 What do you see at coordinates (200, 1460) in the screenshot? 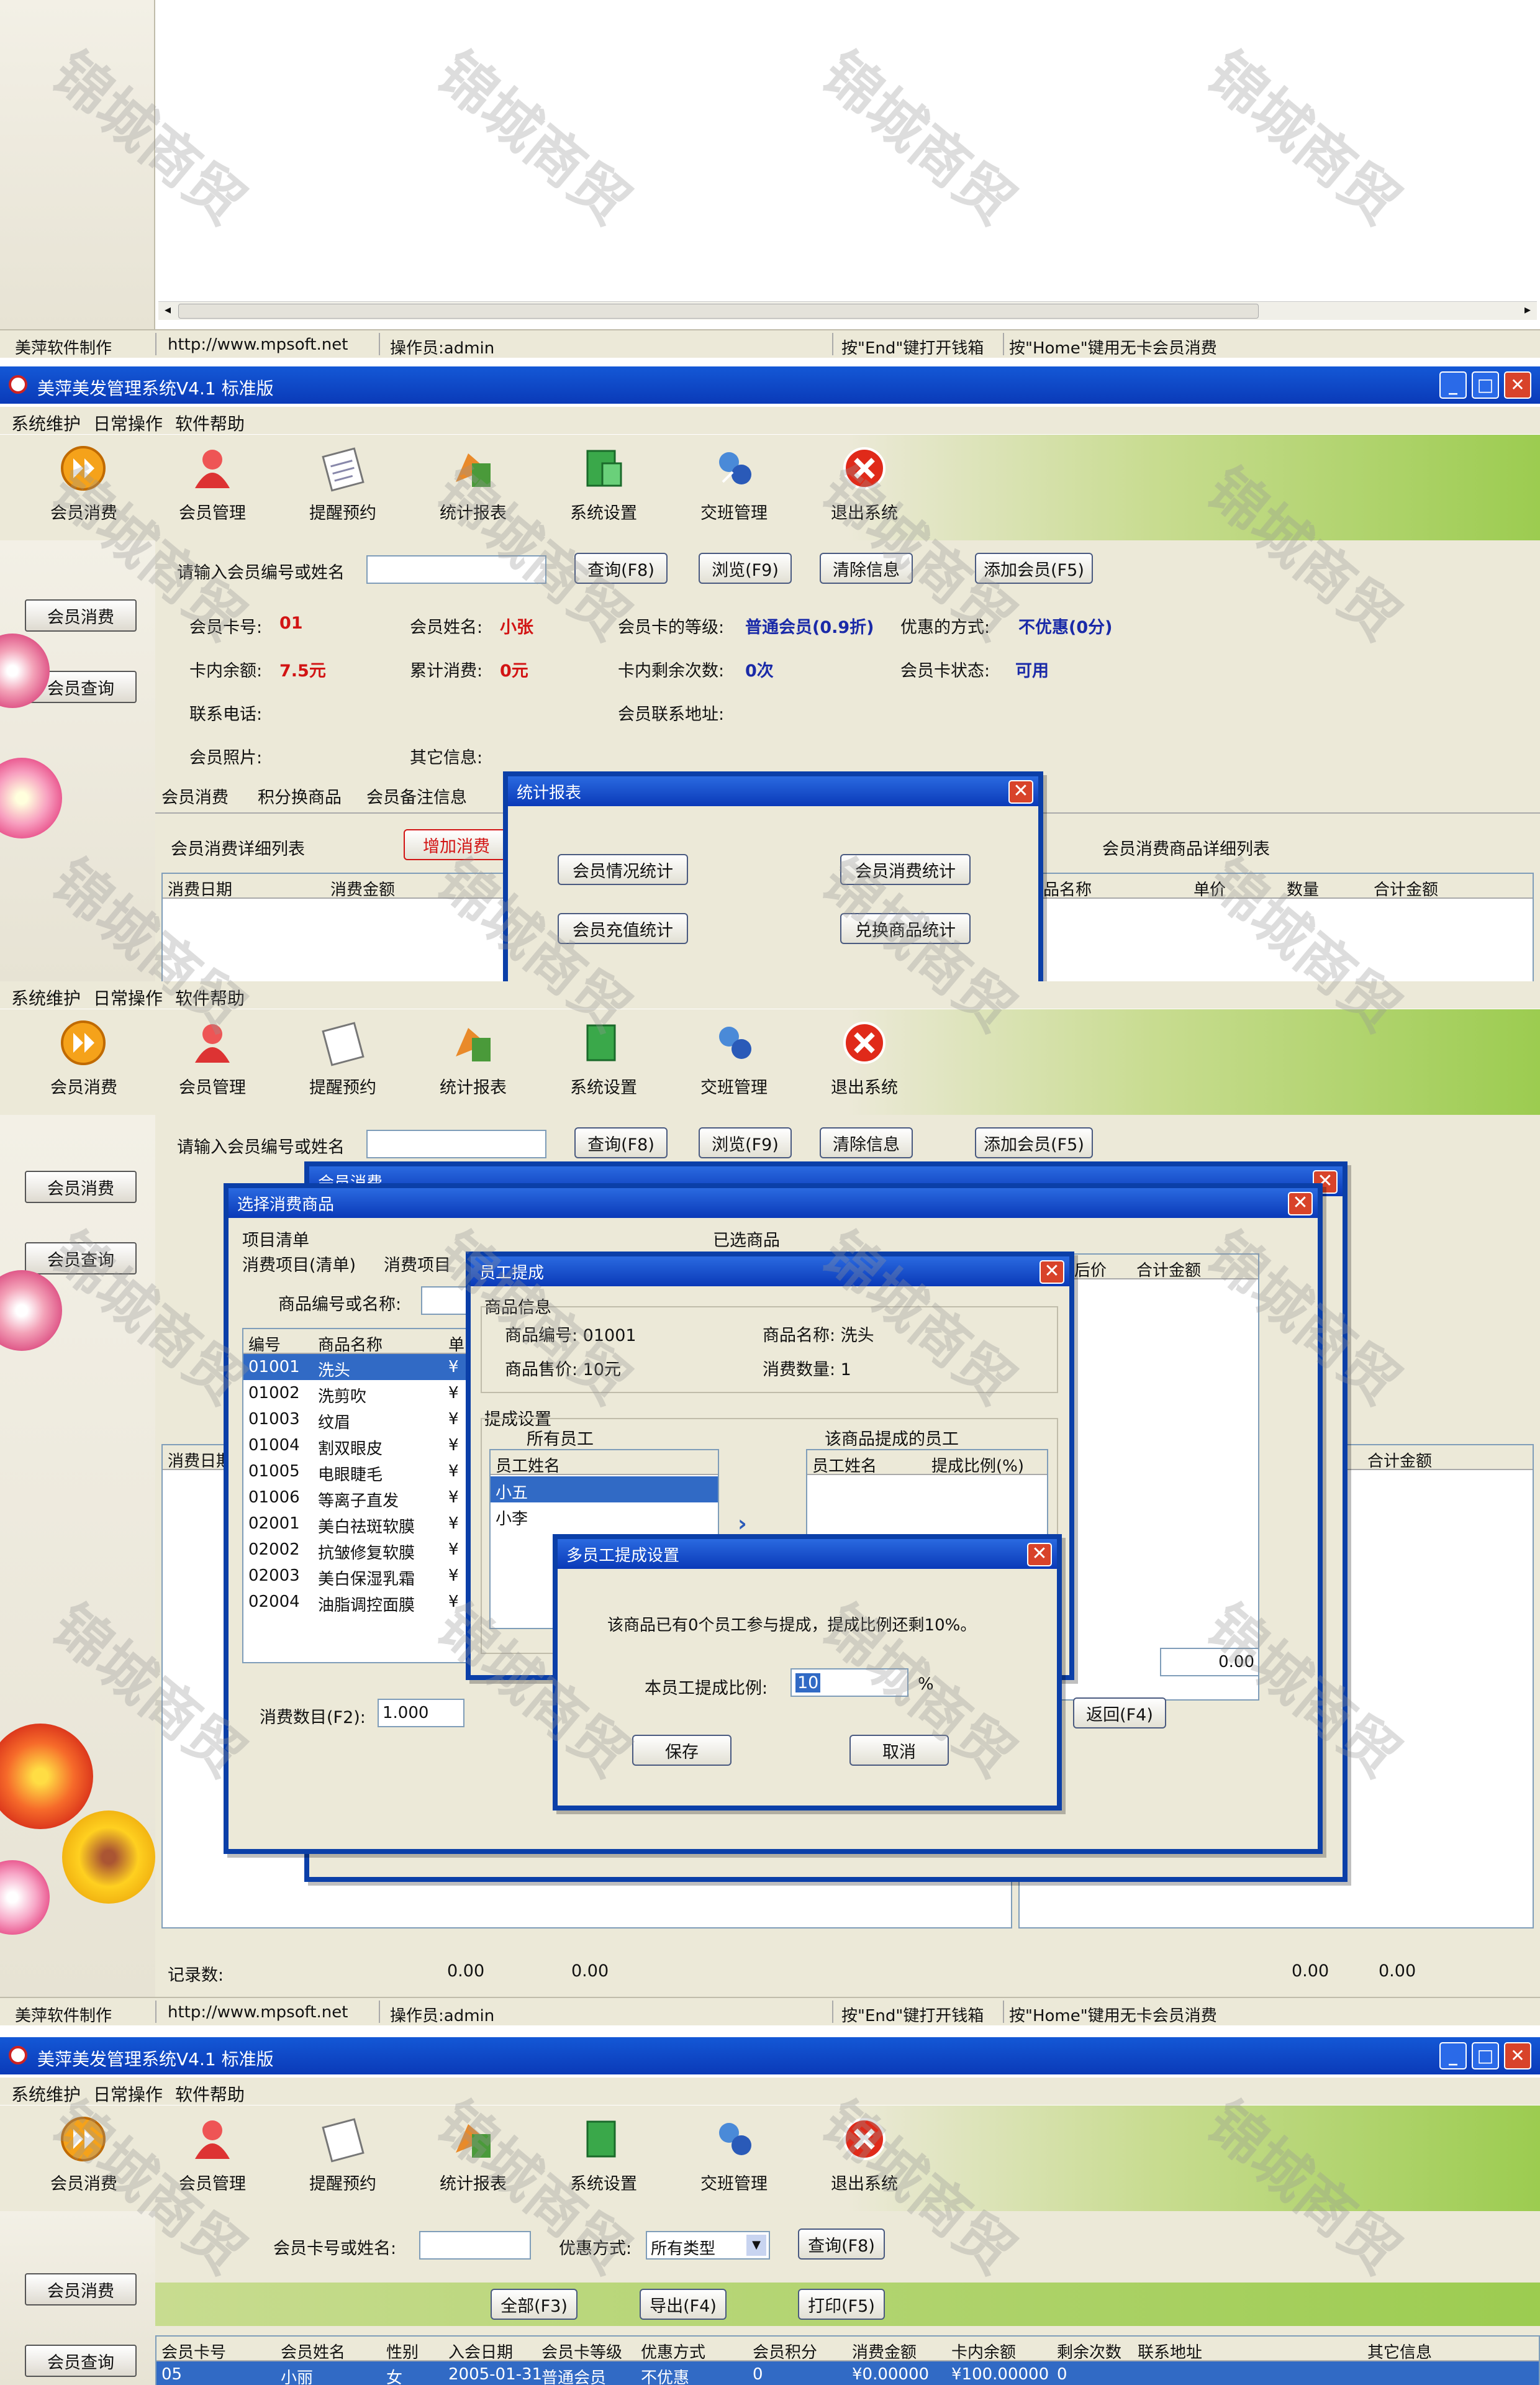
I see `col-date: 消费日期` at bounding box center [200, 1460].